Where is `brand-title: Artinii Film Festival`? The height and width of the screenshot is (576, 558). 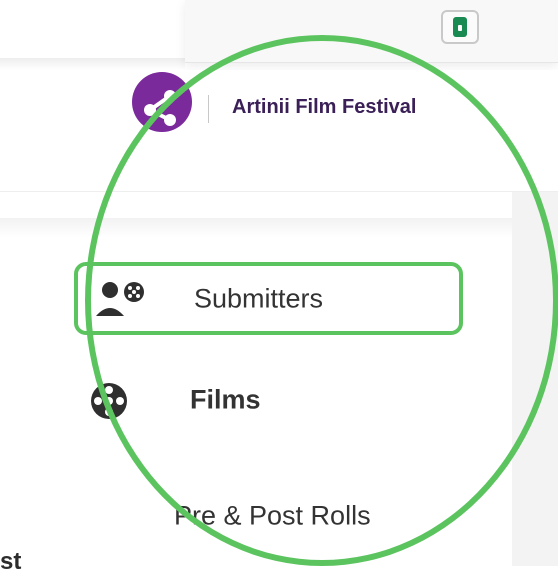
brand-title: Artinii Film Festival is located at coordinates (324, 107).